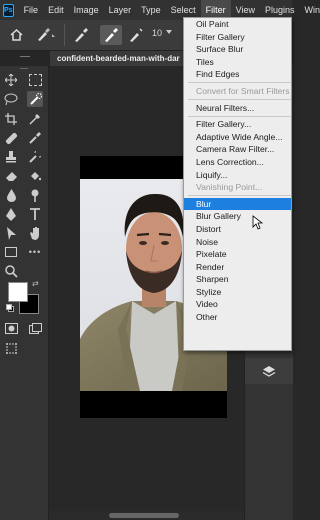  I want to click on filter-menu-item-filter-gallery: Filter Gallery, so click(237, 37).